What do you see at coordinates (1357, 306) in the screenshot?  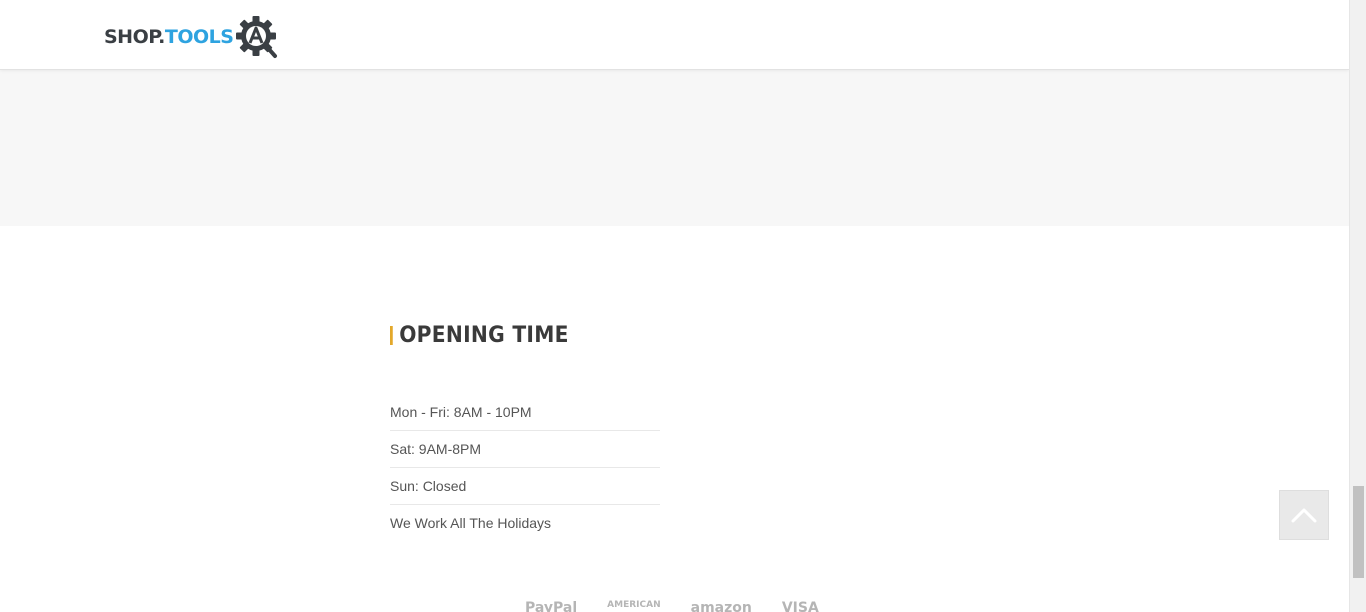 I see `page-scrollbar` at bounding box center [1357, 306].